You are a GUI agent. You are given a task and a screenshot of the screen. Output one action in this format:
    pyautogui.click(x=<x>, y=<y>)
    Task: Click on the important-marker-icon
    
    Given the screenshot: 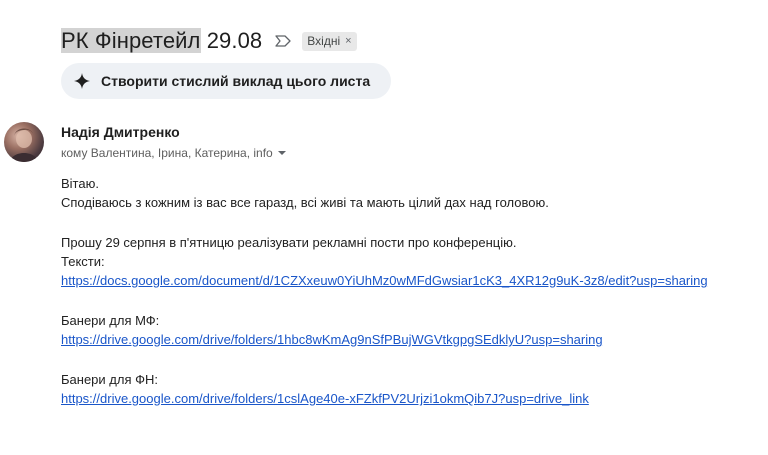 What is the action you would take?
    pyautogui.click(x=283, y=41)
    